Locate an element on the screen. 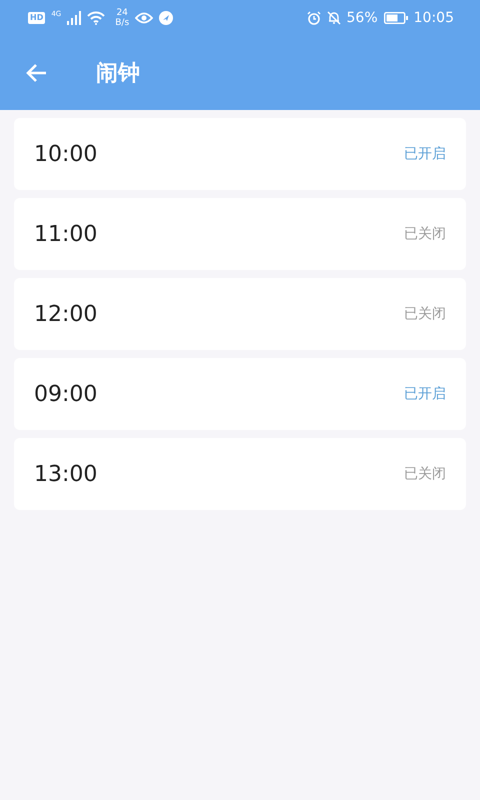 This screenshot has height=800, width=480. alarm-card: 12:00 已关闭 is located at coordinates (240, 314).